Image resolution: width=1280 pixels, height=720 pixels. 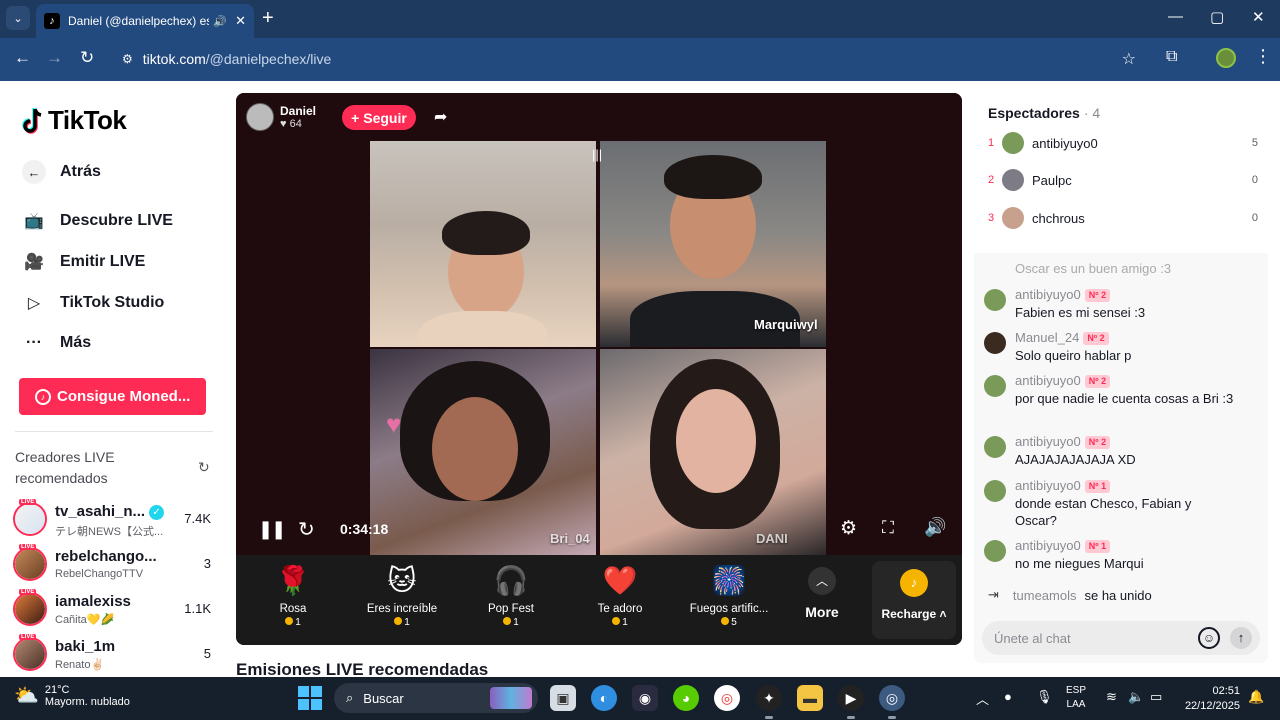 What do you see at coordinates (511, 609) in the screenshot?
I see `gift-name: Pop Fest` at bounding box center [511, 609].